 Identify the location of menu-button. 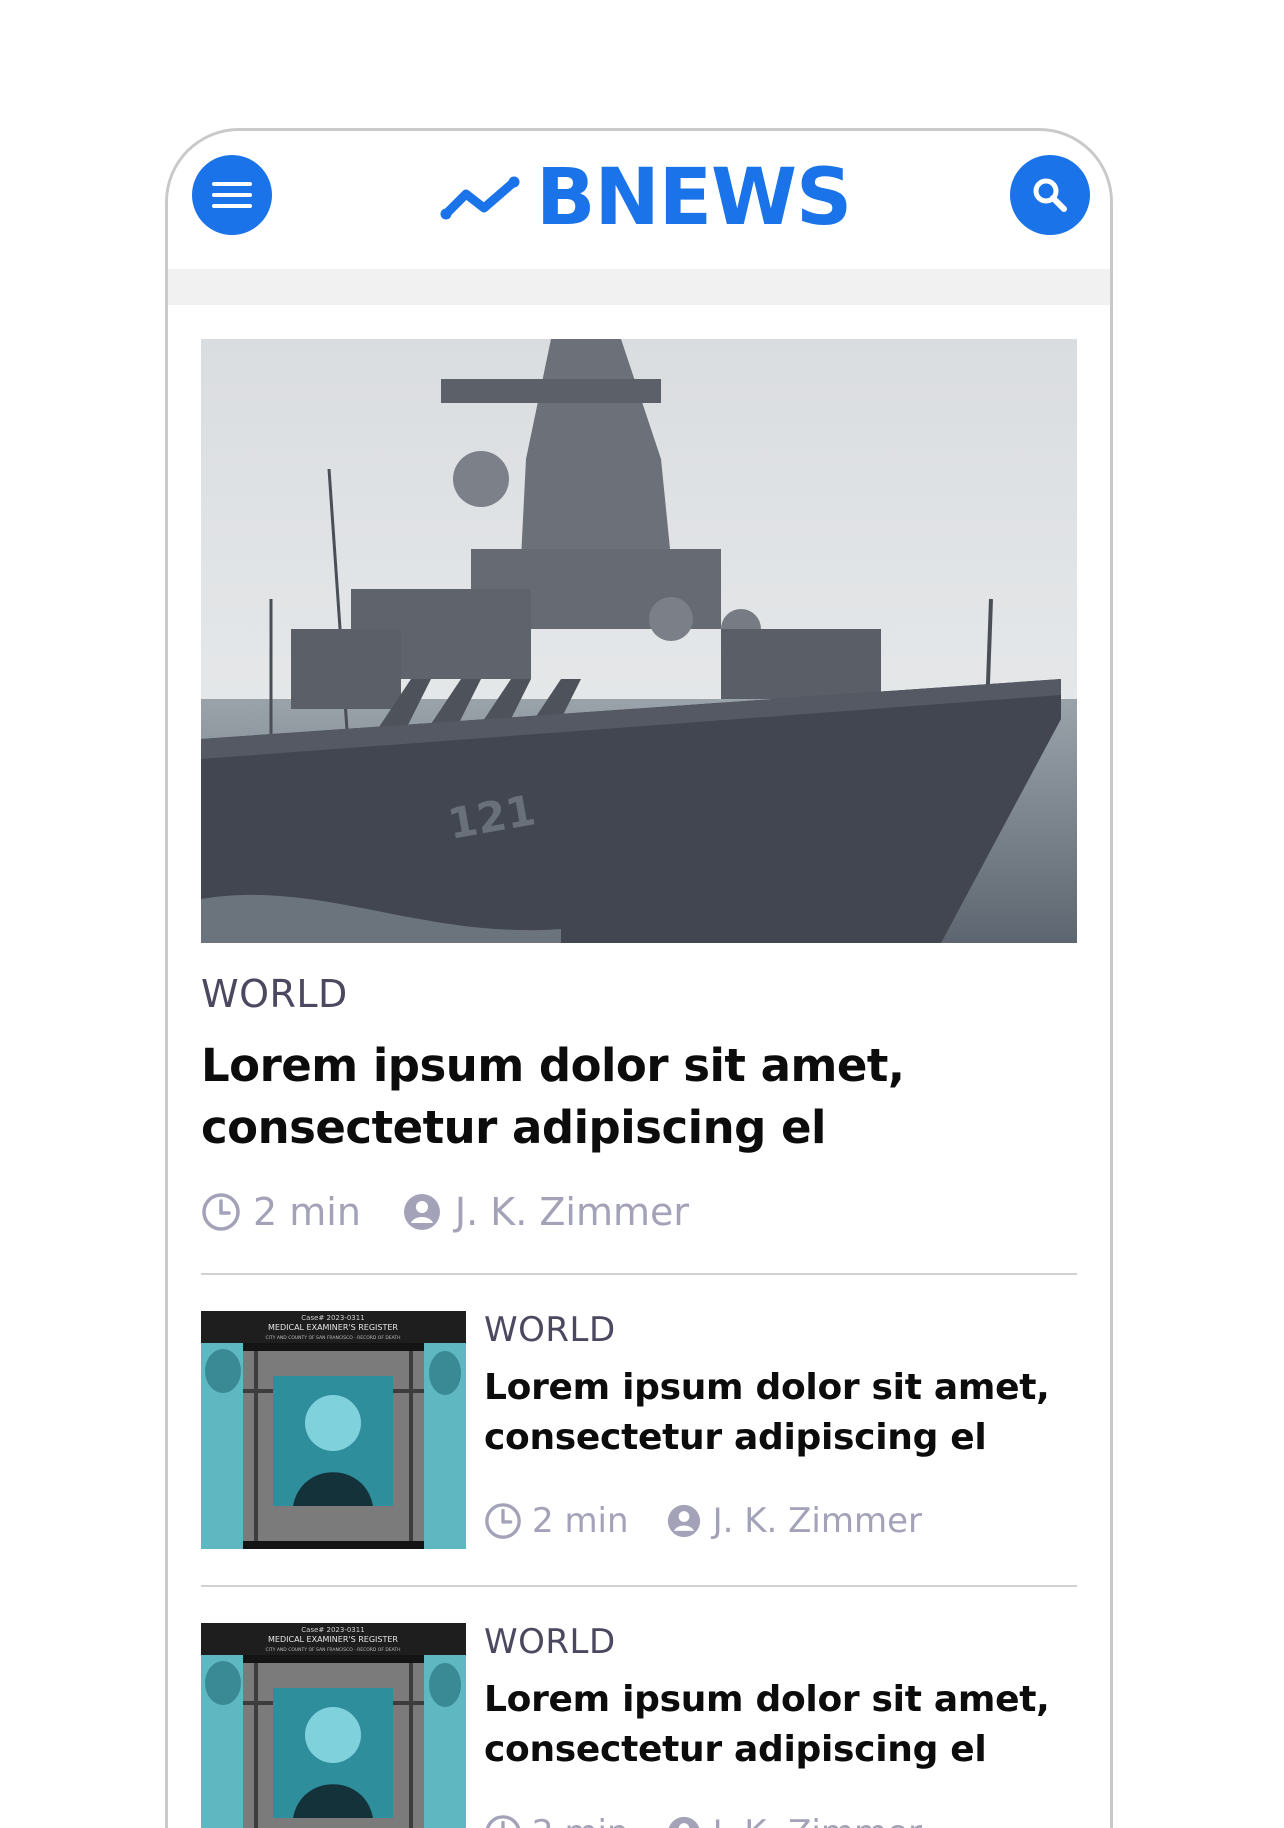
(232, 195).